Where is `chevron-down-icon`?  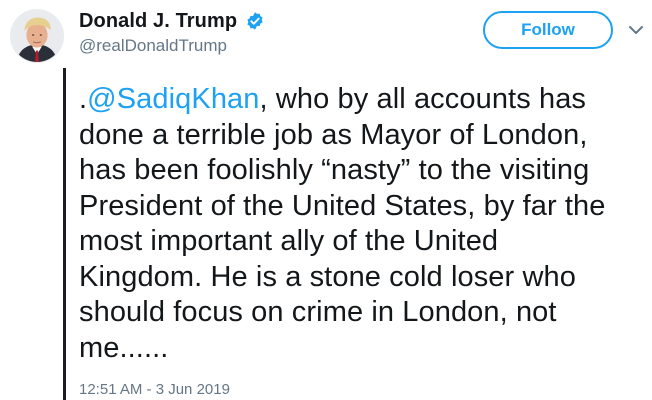
chevron-down-icon is located at coordinates (636, 30).